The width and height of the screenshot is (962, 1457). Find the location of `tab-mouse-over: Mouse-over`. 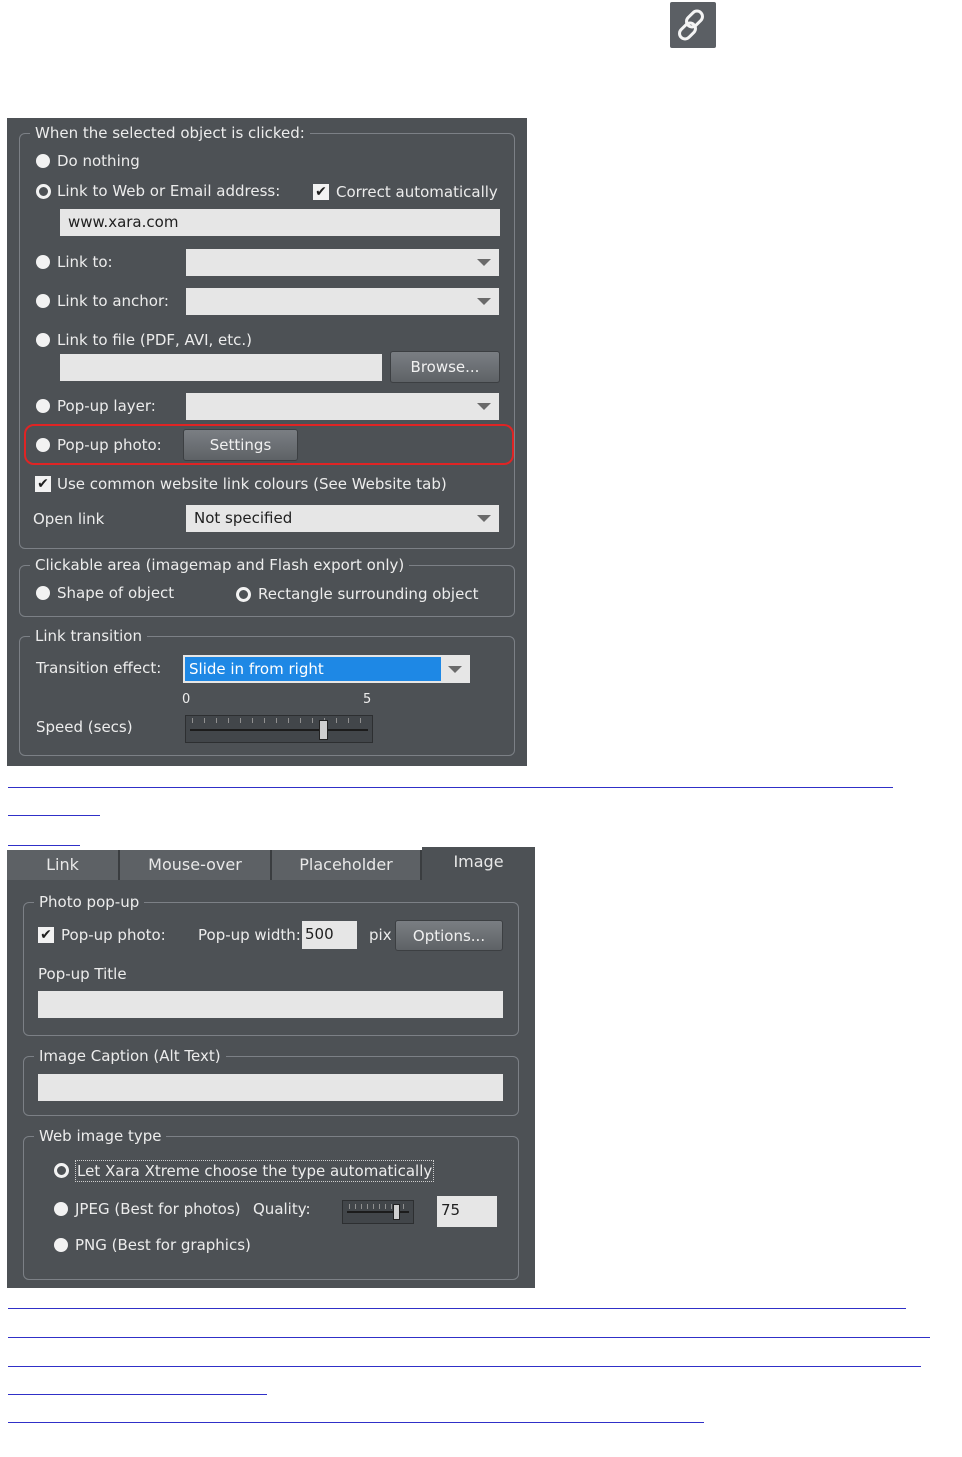

tab-mouse-over: Mouse-over is located at coordinates (196, 865).